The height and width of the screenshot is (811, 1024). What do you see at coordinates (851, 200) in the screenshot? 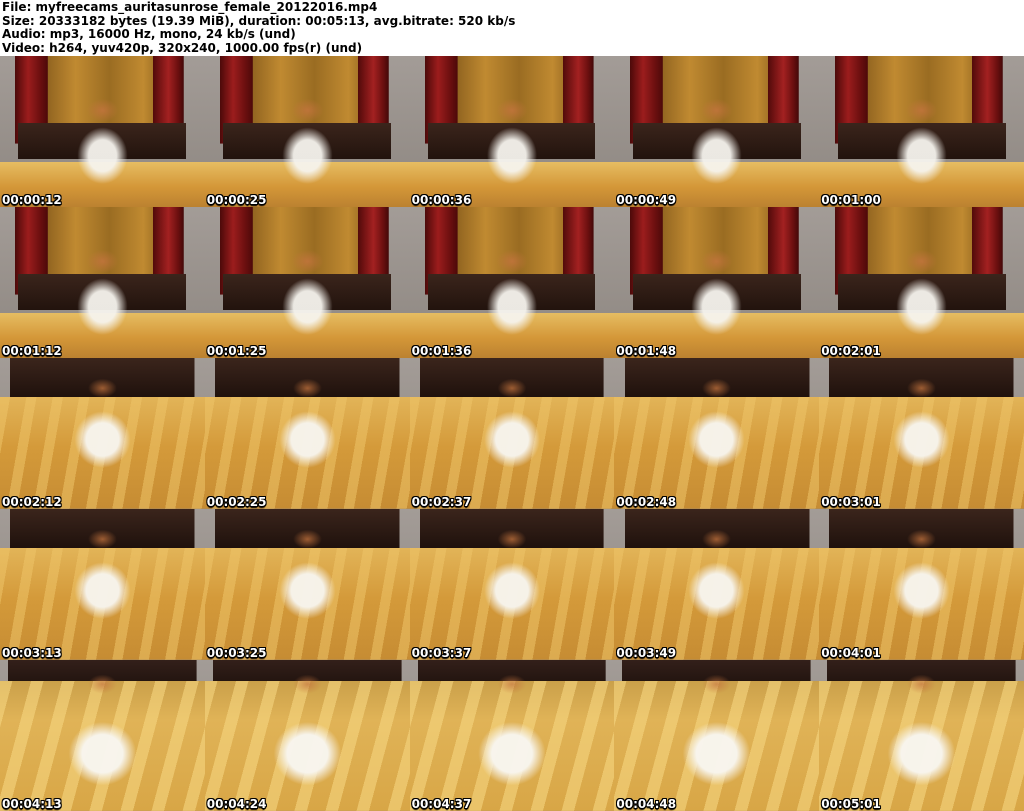
I see `frame-timestamp: 00:01:00` at bounding box center [851, 200].